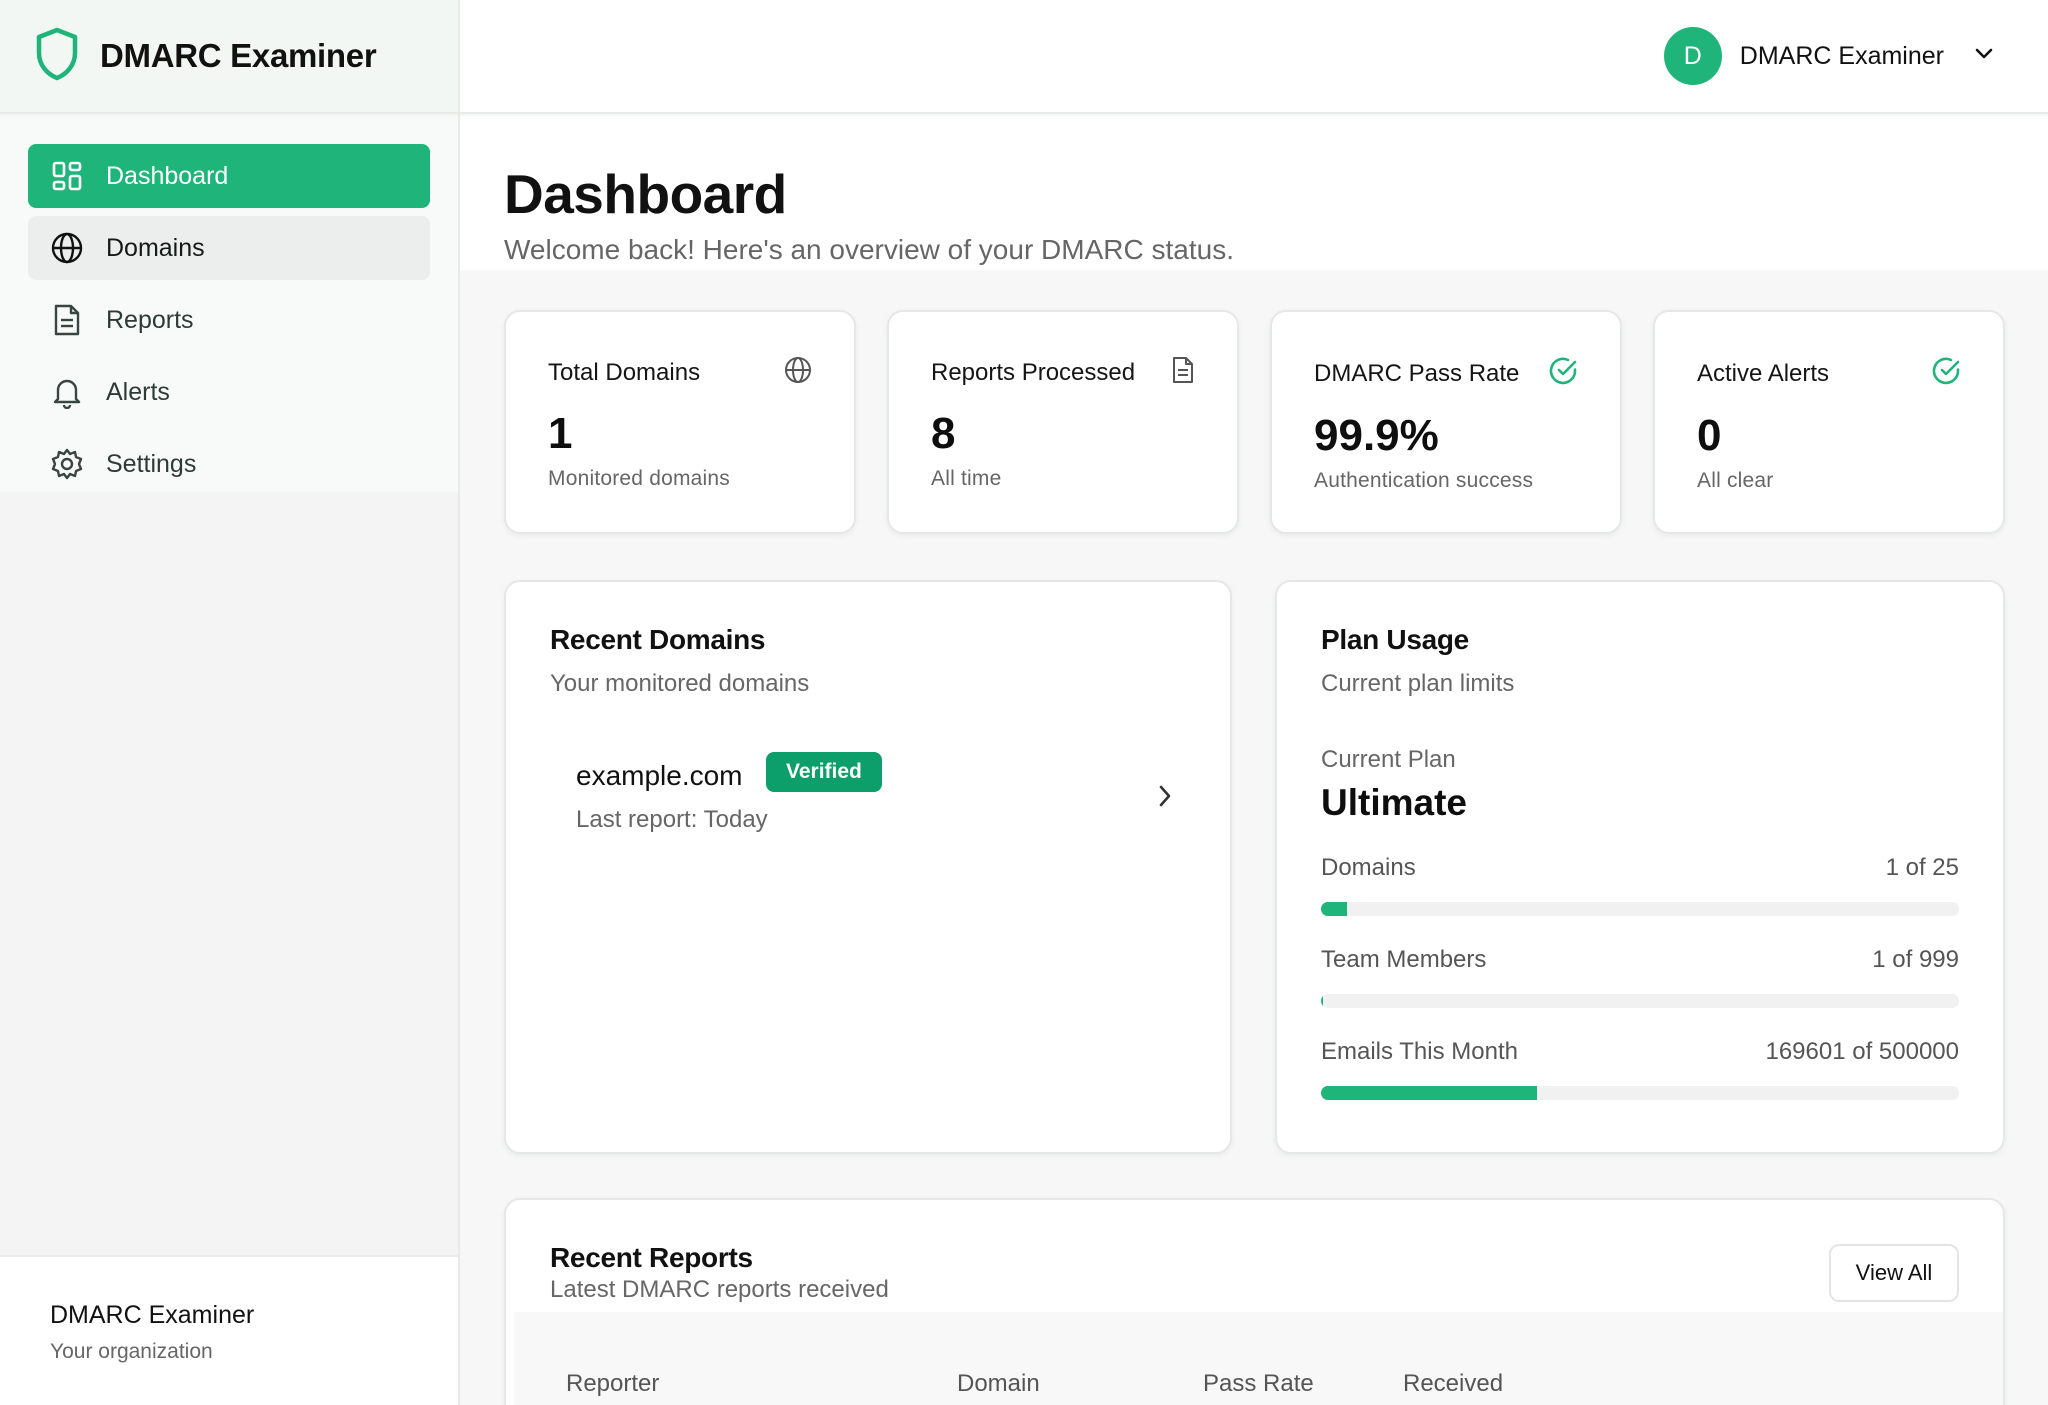 The width and height of the screenshot is (2048, 1405). What do you see at coordinates (167, 175) in the screenshot?
I see `sidebar-item-label: Dashboard` at bounding box center [167, 175].